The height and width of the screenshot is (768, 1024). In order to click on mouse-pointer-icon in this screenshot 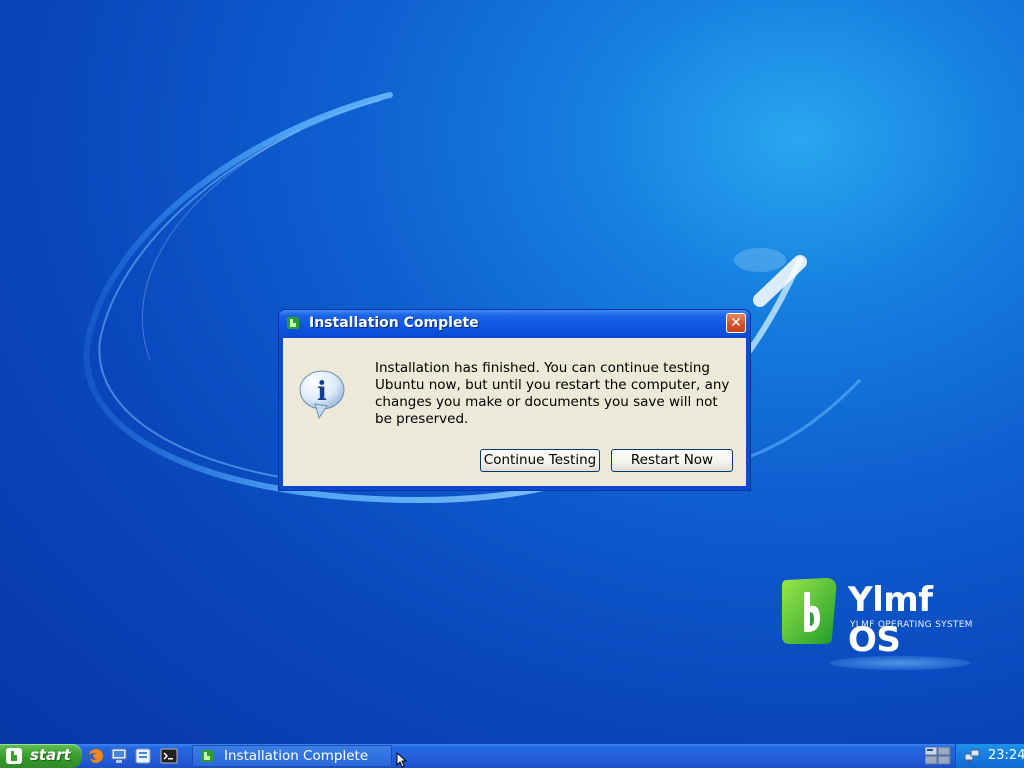, I will do `click(402, 760)`.